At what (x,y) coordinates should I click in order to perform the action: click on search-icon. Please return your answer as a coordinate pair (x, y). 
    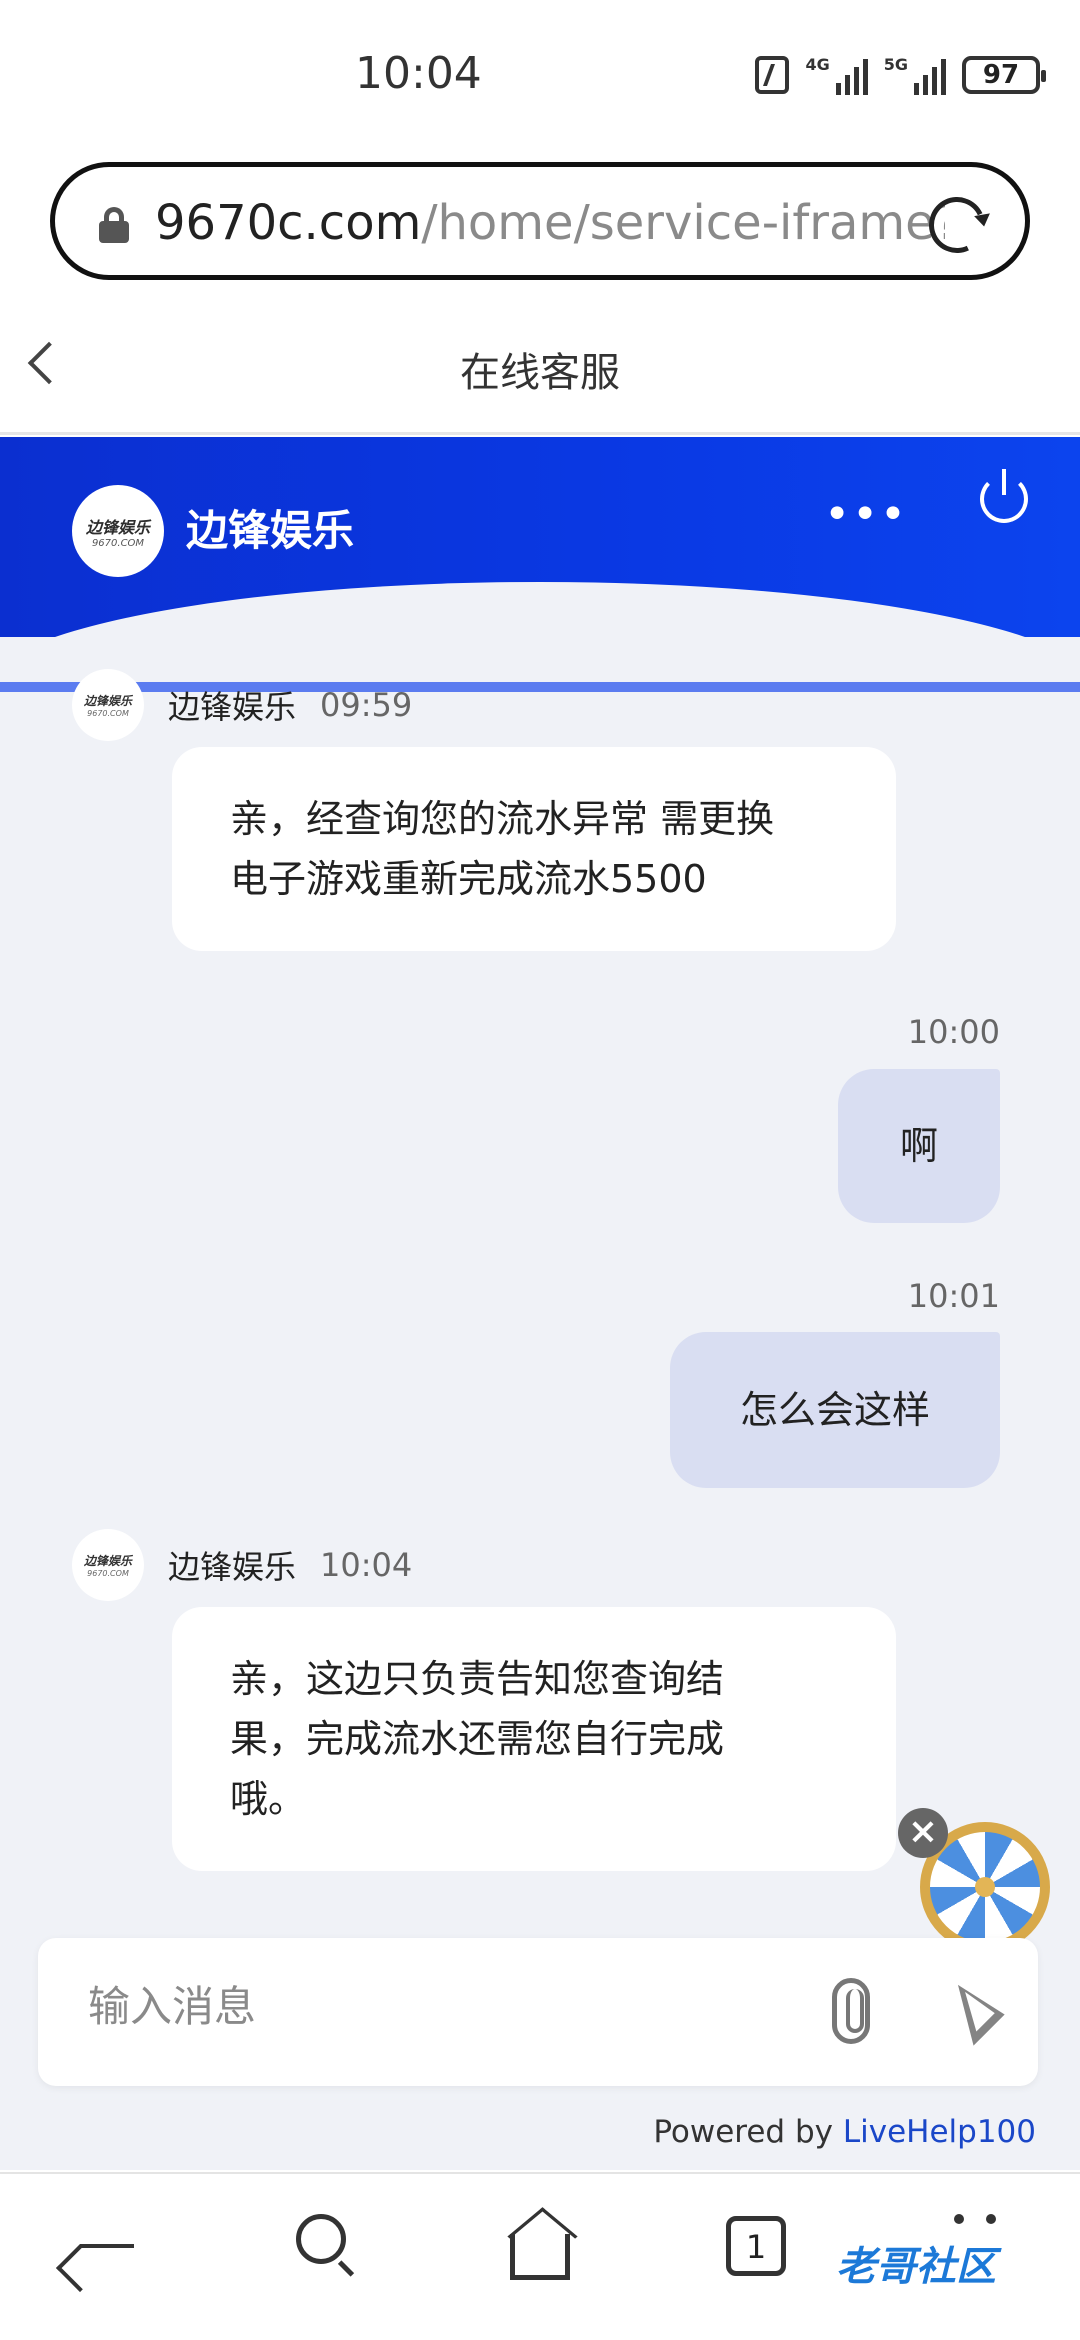
    Looking at the image, I should click on (321, 2239).